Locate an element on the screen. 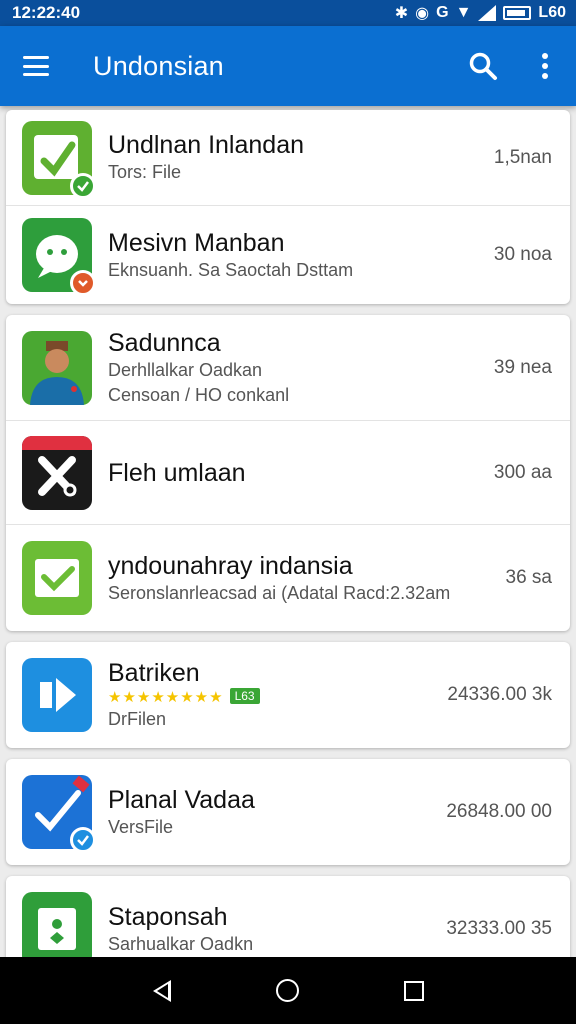 This screenshot has width=576, height=1024. app-size: 26848.00 00 is located at coordinates (499, 811).